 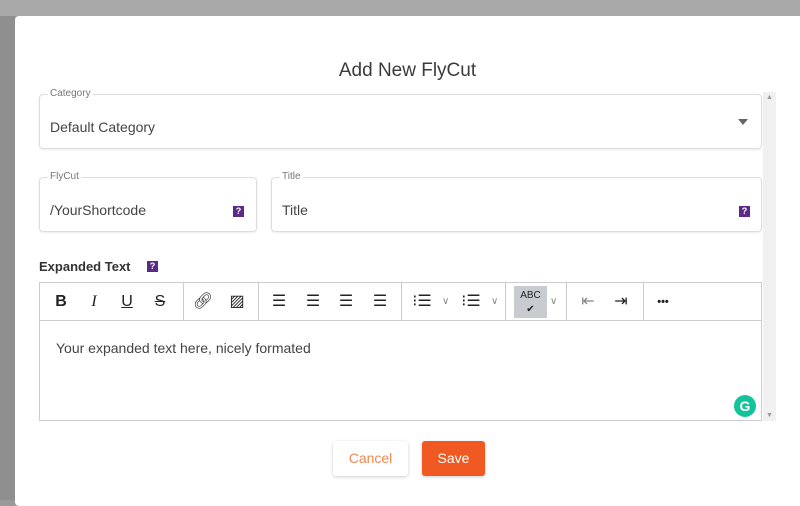 What do you see at coordinates (769, 97) in the screenshot?
I see `scroll-up-arrow: ▲` at bounding box center [769, 97].